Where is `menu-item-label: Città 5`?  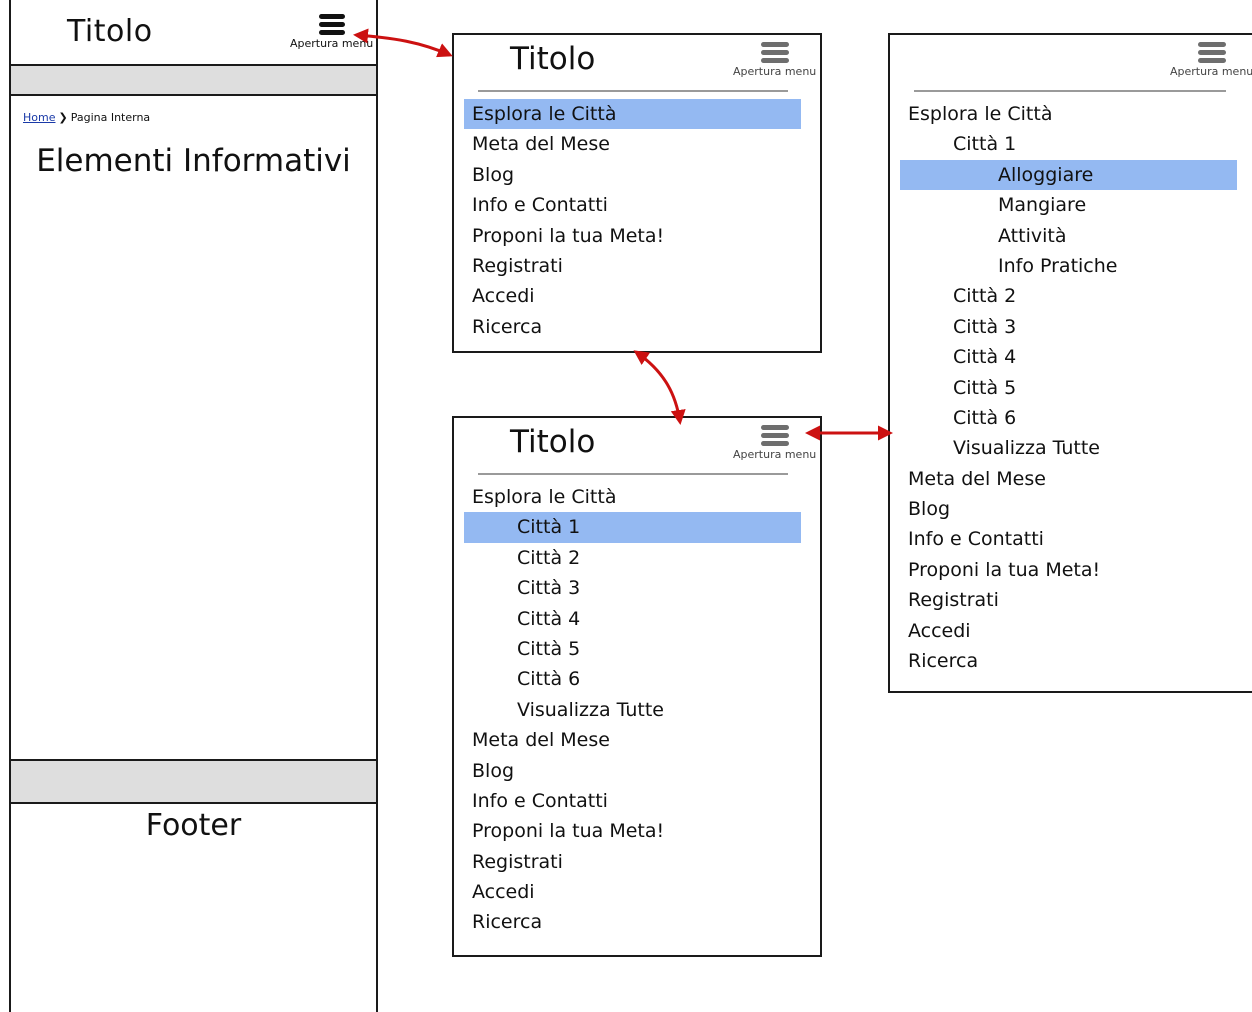 menu-item-label: Città 5 is located at coordinates (985, 387).